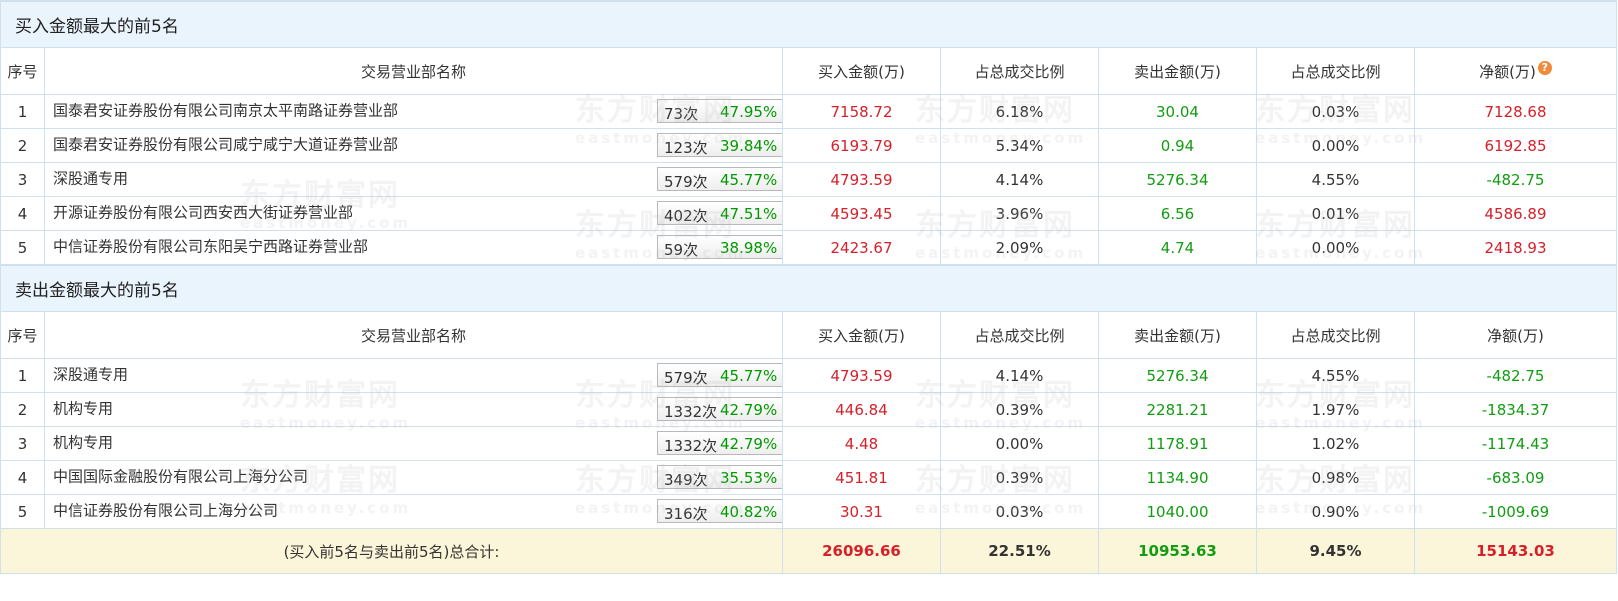 This screenshot has width=1618, height=601. Describe the element at coordinates (1019, 111) in the screenshot. I see `buy-ratio: 6.18%` at that location.